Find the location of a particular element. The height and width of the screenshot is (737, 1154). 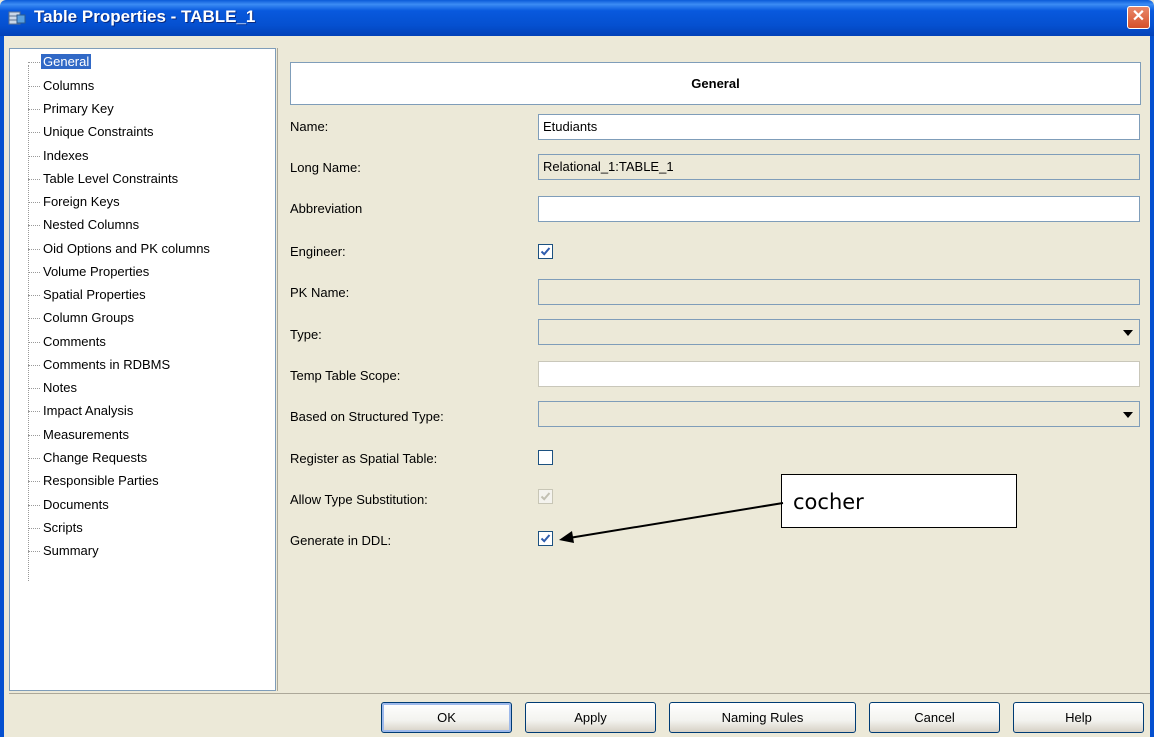

close-button: ✕ is located at coordinates (1138, 17).